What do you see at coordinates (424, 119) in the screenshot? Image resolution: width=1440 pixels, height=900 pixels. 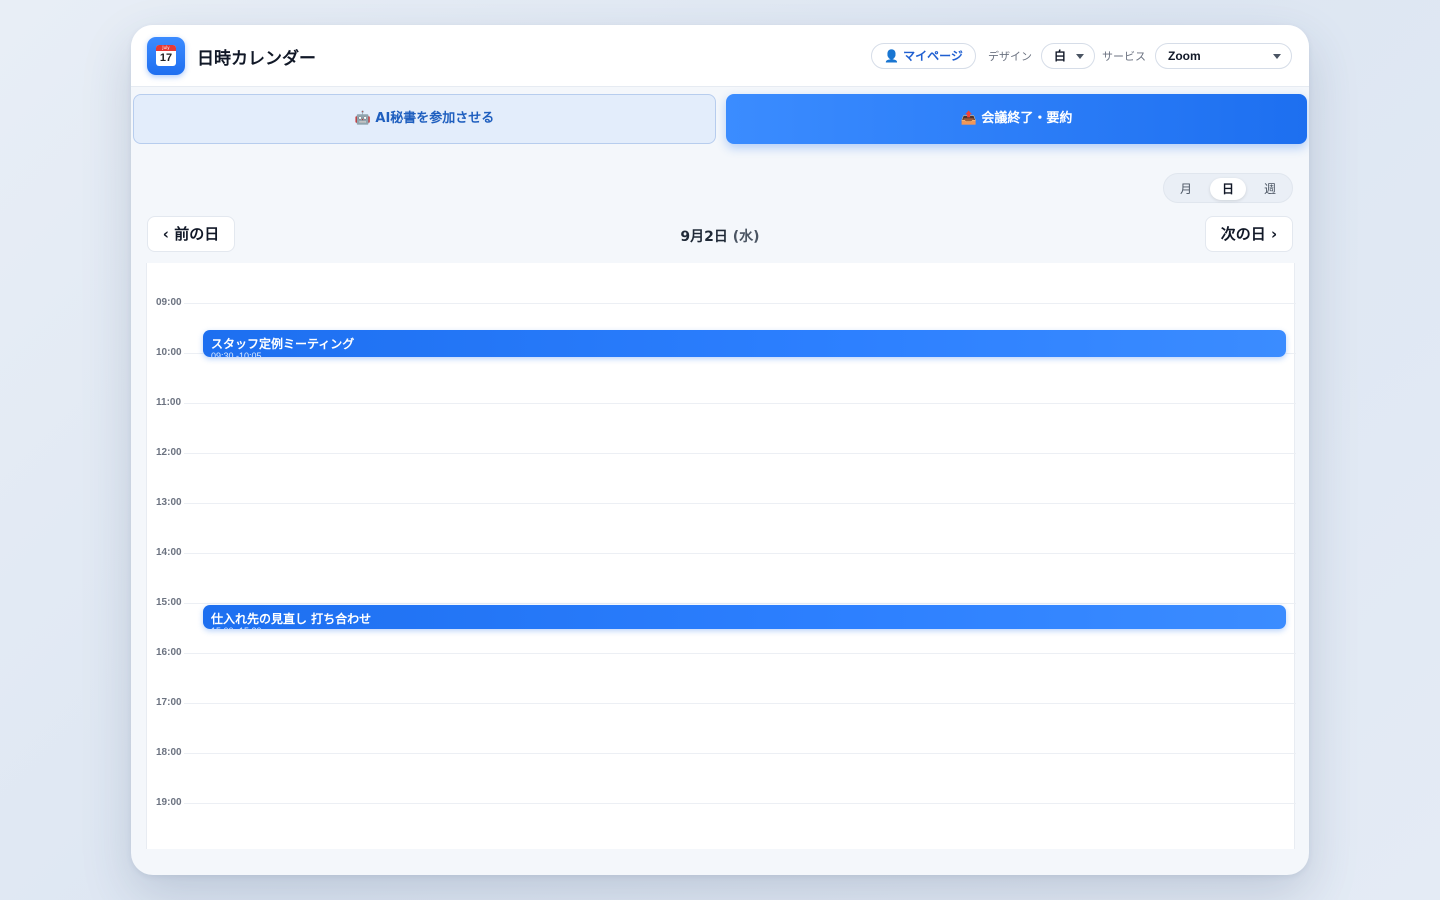 I see `ai-secretary-join-button: 🤖 AI秘書を参加させる` at bounding box center [424, 119].